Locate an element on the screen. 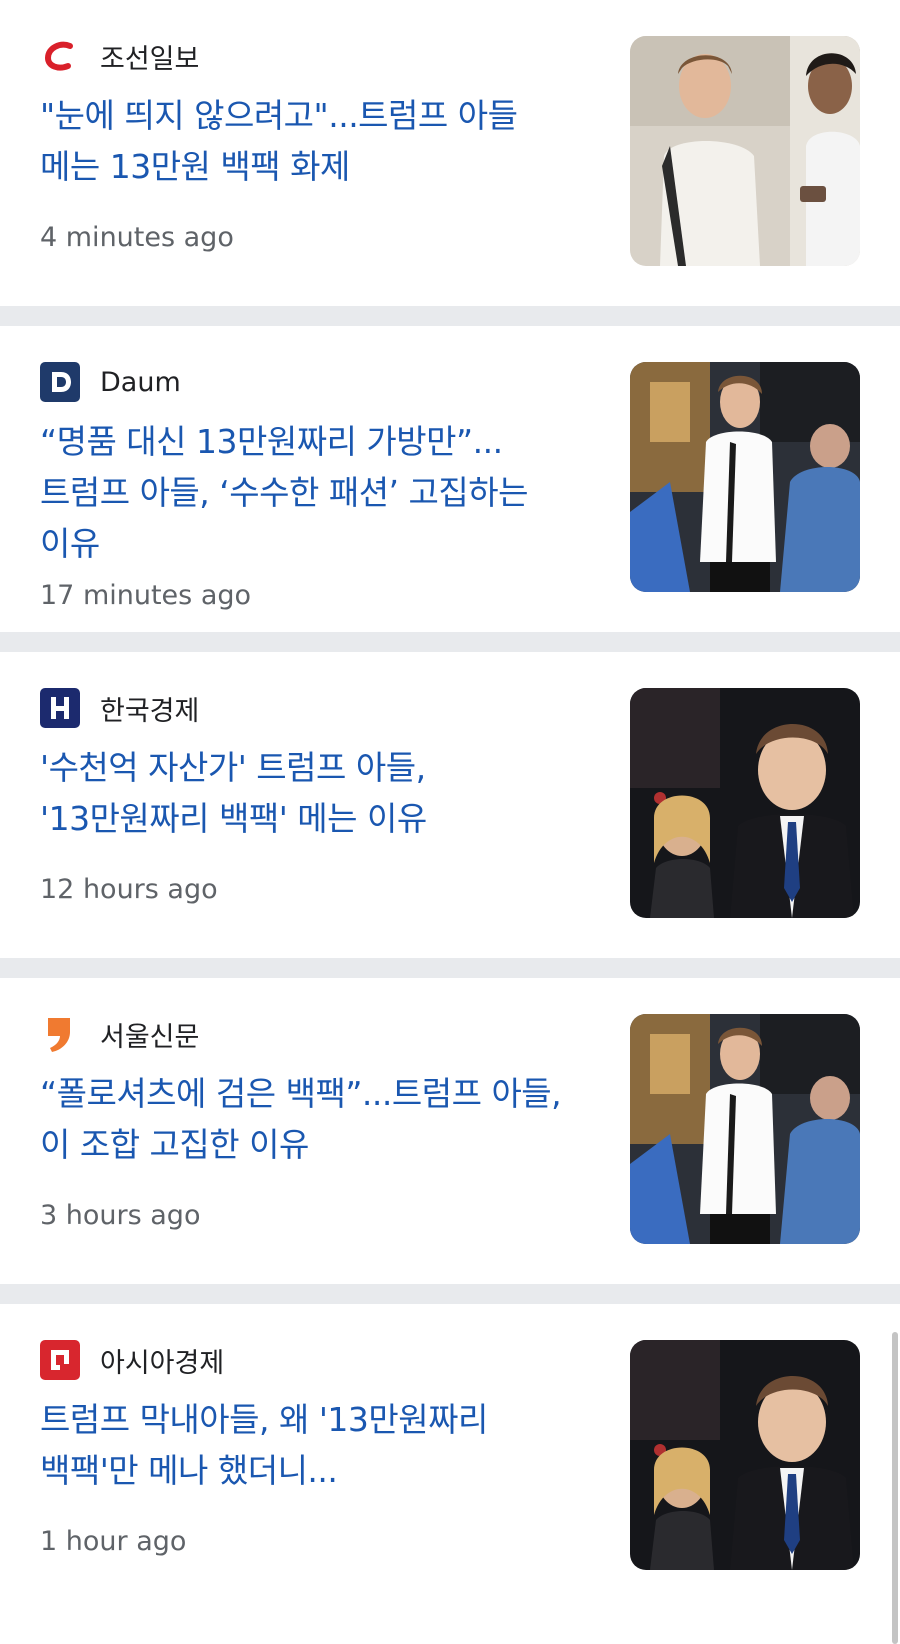  source-name: 한국경제 is located at coordinates (150, 711).